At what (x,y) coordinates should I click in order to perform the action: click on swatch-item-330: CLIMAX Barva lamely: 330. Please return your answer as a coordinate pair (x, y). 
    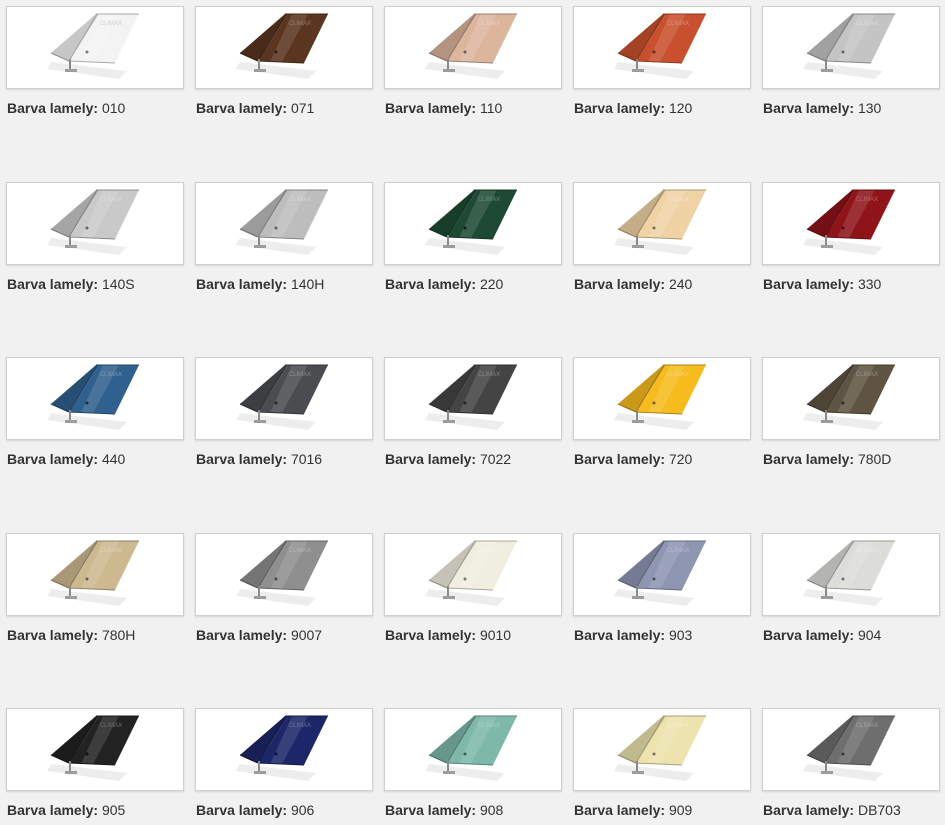
    Looking at the image, I should click on (851, 237).